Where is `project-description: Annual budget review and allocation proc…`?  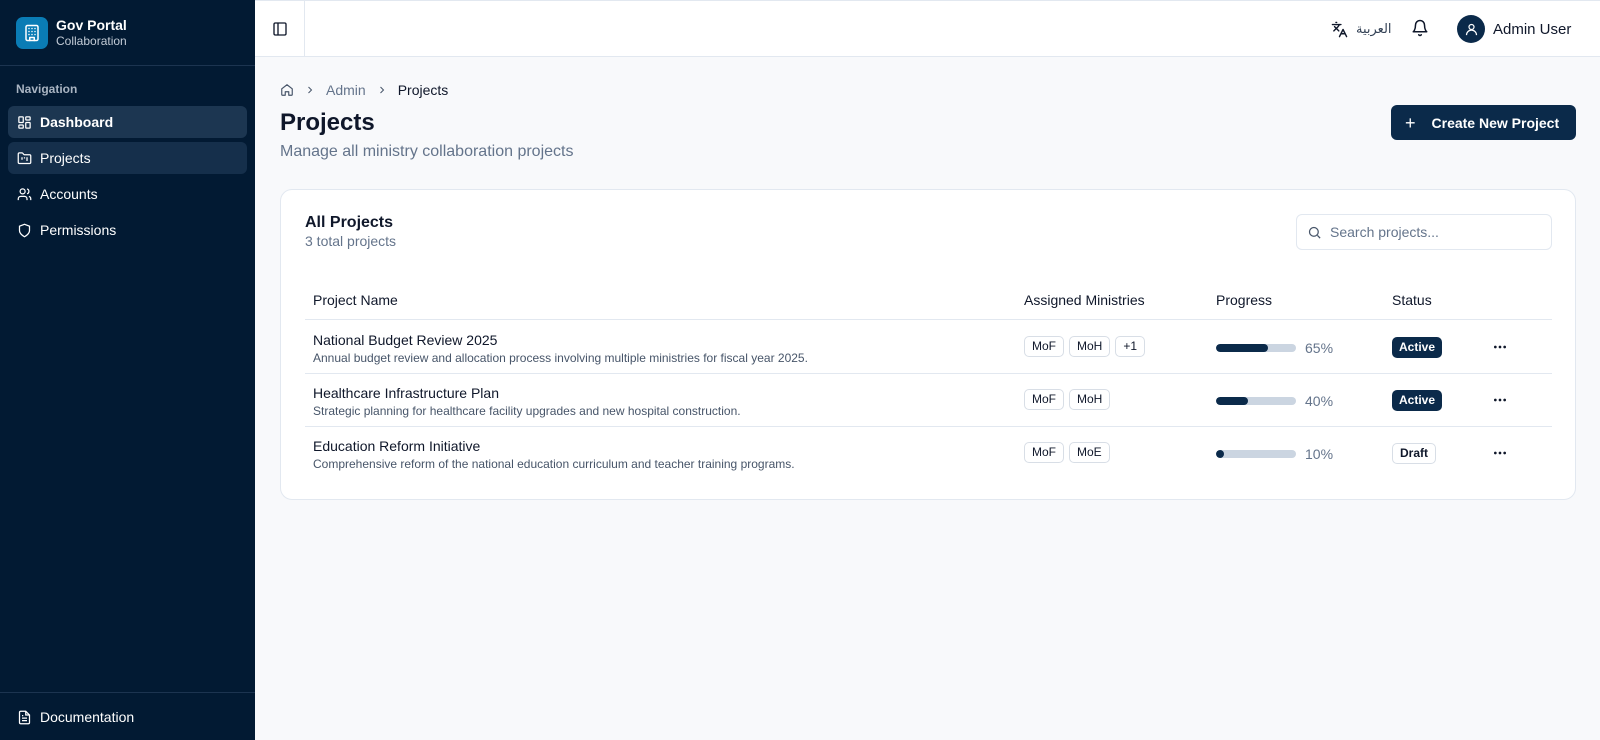 project-description: Annual budget review and allocation proc… is located at coordinates (560, 358).